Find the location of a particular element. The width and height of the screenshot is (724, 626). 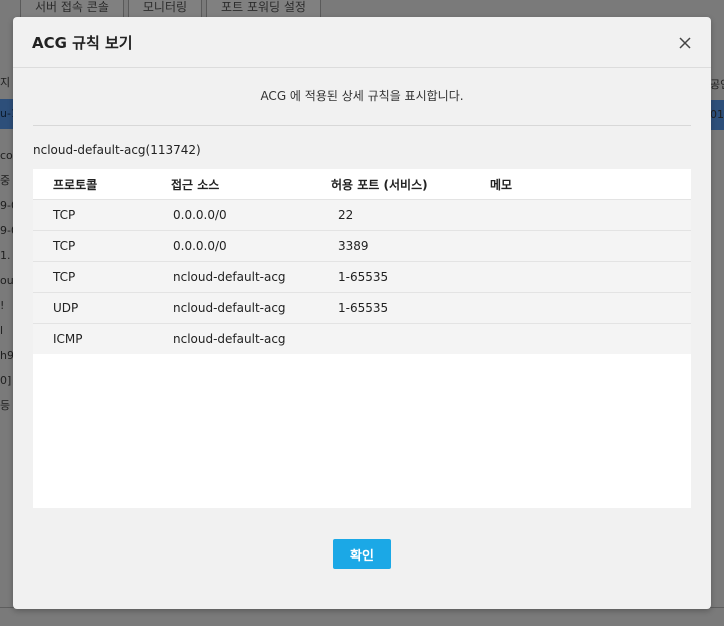

table-row: TCP ncloud-default-acg 1-65535 is located at coordinates (362, 277).